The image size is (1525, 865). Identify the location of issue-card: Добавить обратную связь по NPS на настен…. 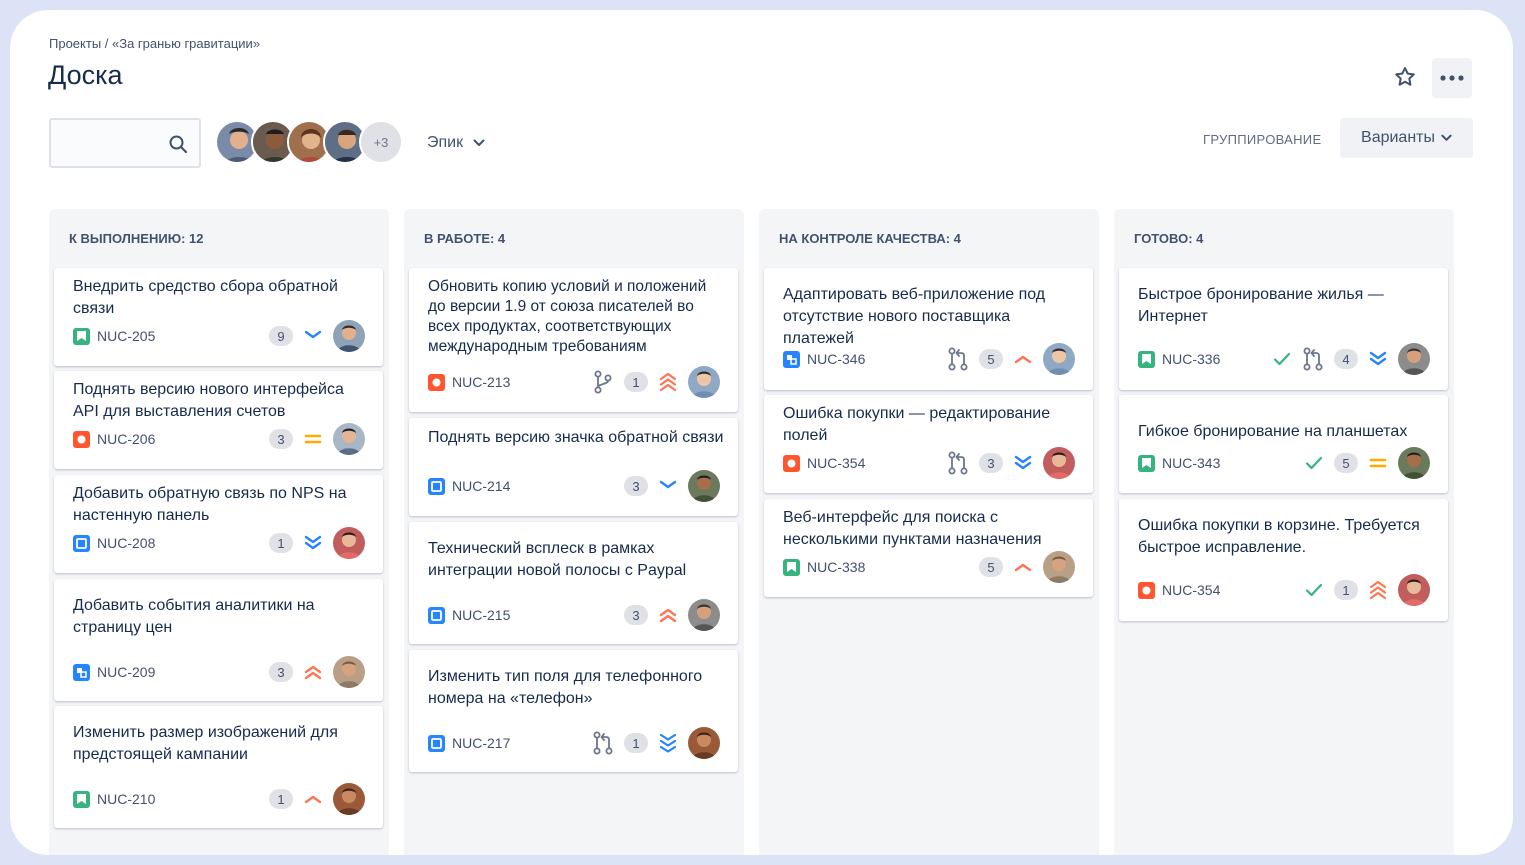
(218, 524).